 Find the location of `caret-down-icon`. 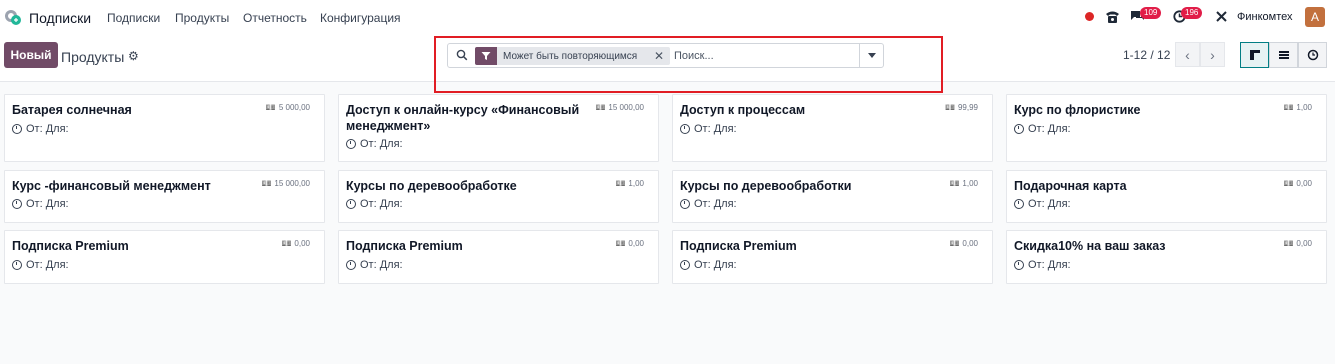

caret-down-icon is located at coordinates (871, 55).